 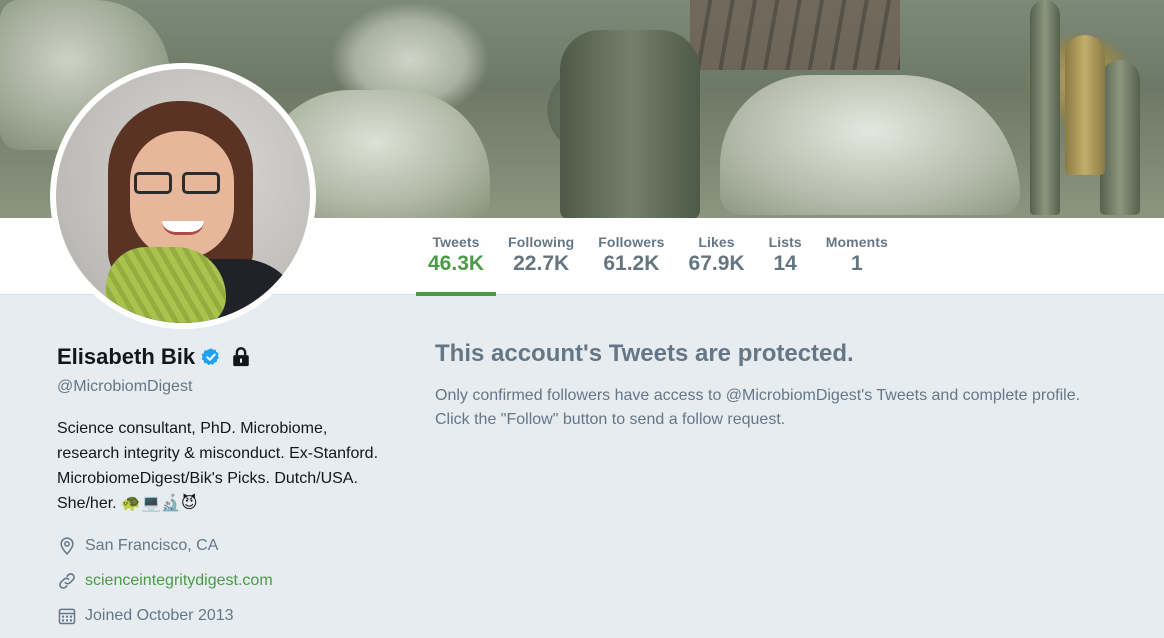 What do you see at coordinates (541, 242) in the screenshot?
I see `stat-label: Following` at bounding box center [541, 242].